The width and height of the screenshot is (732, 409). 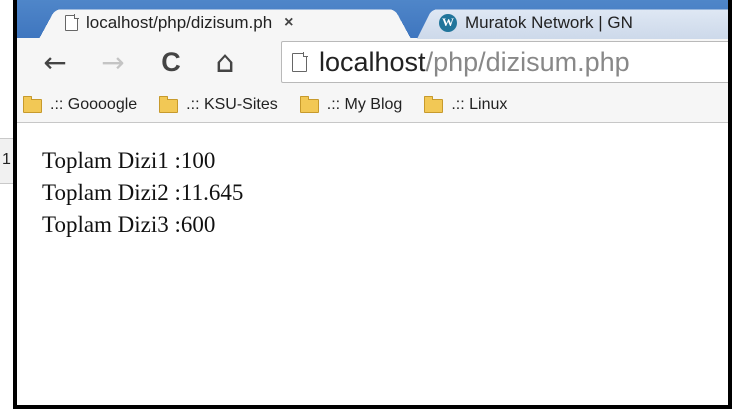 I want to click on wordpress-icon: W, so click(x=448, y=22).